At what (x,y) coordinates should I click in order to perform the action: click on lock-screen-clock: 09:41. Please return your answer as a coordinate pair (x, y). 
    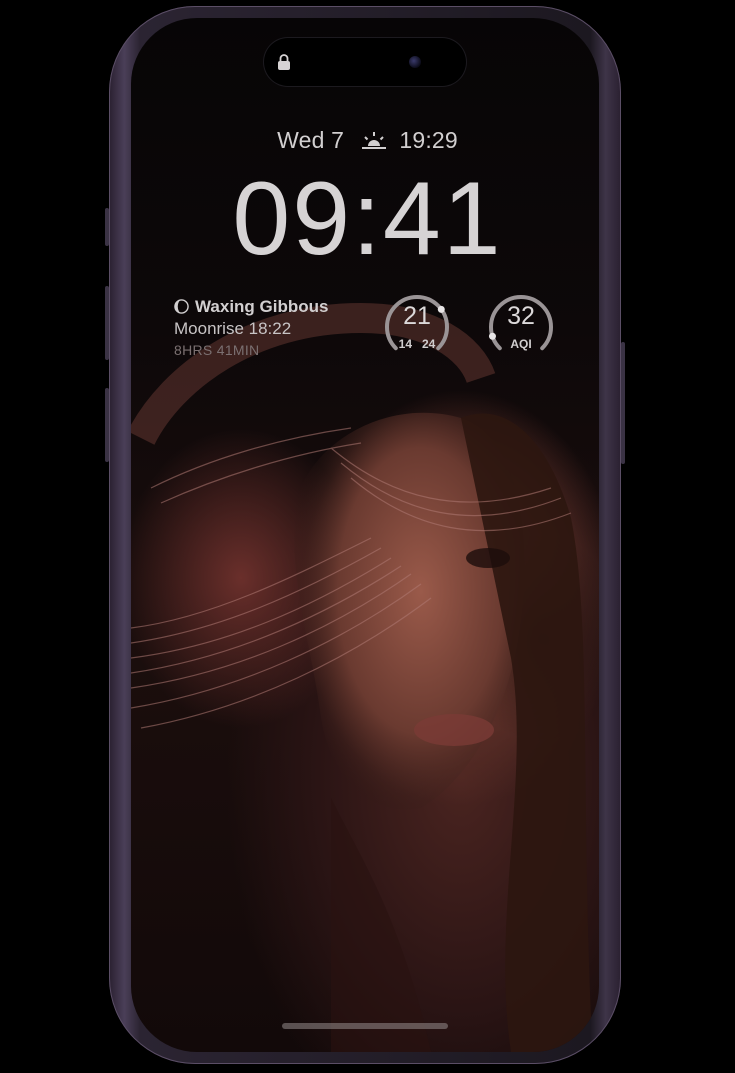
    Looking at the image, I should click on (367, 219).